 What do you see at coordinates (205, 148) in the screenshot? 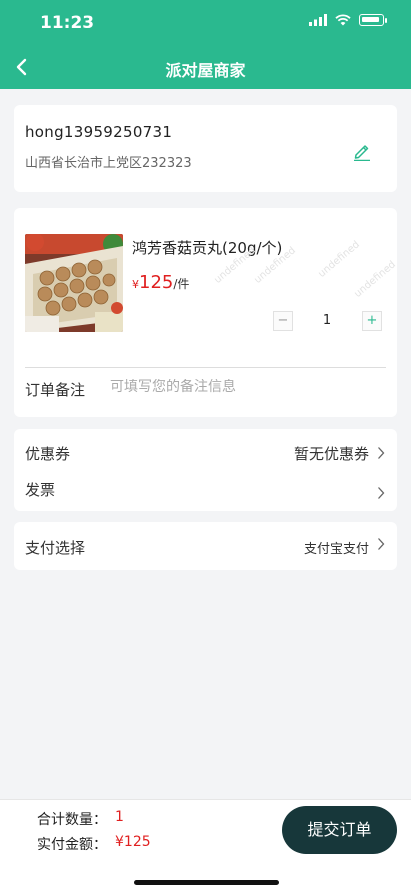
I see `address-card: hong13959250731 山西省长治市上党区232323` at bounding box center [205, 148].